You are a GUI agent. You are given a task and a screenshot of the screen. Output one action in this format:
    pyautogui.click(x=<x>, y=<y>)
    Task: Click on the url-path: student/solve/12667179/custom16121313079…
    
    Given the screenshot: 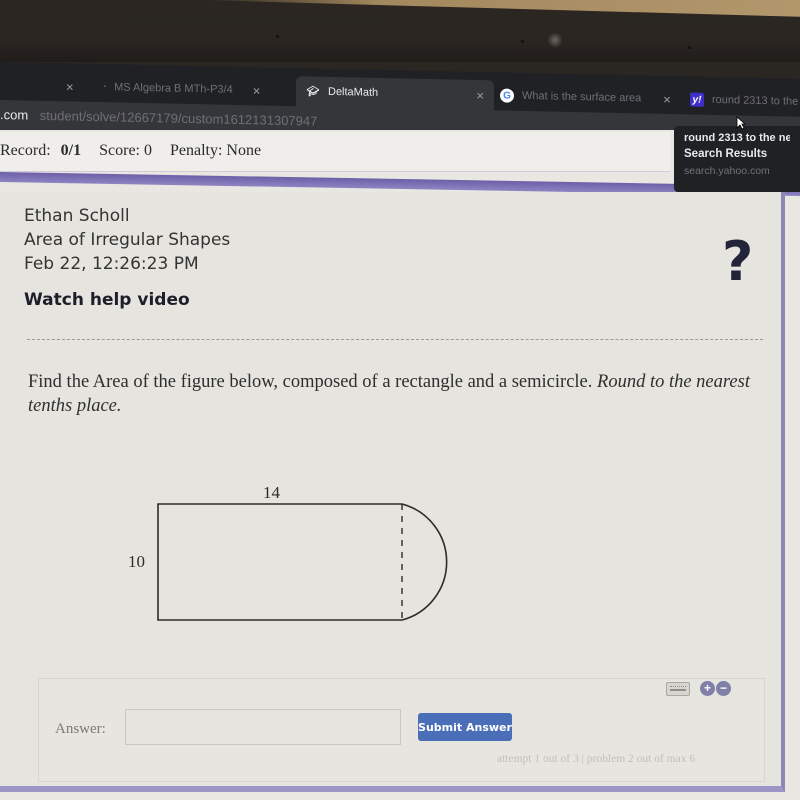 What is the action you would take?
    pyautogui.click(x=178, y=118)
    